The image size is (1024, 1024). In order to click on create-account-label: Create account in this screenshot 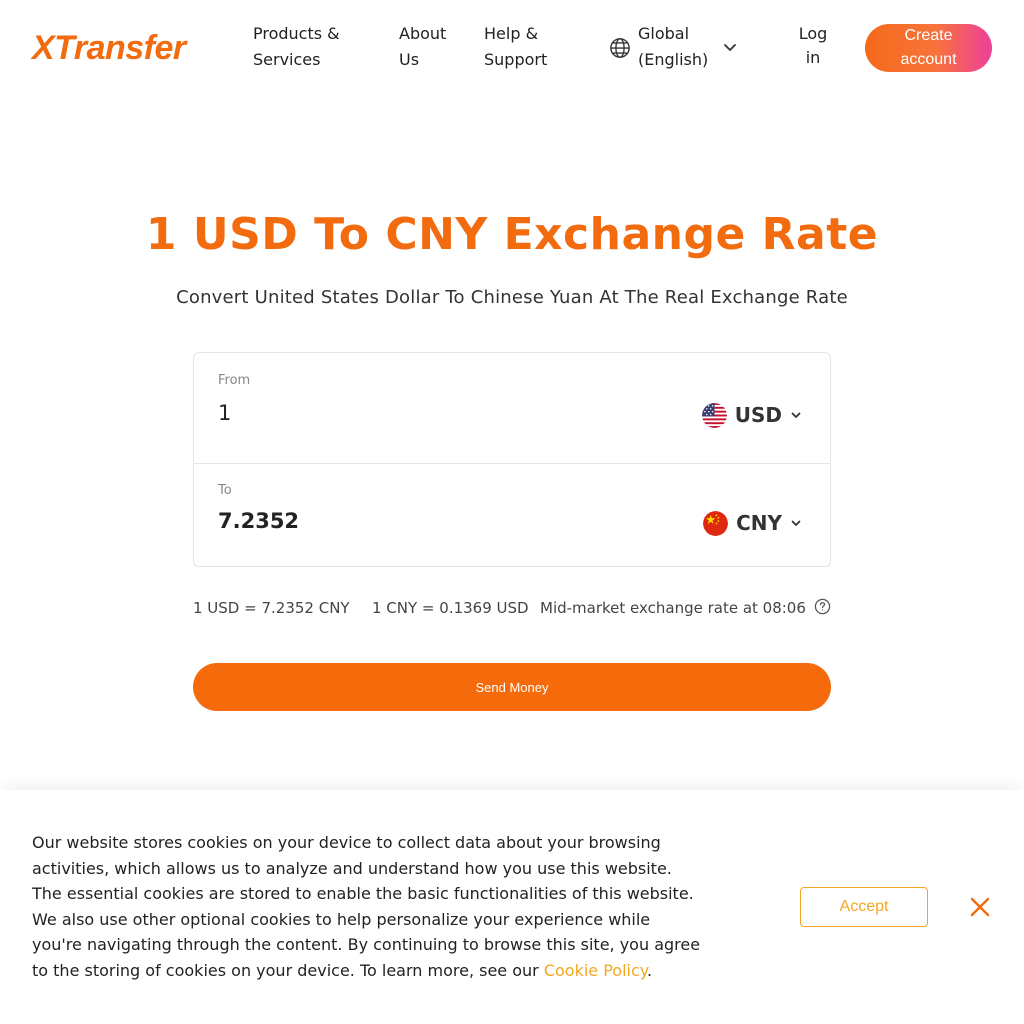, I will do `click(928, 47)`.